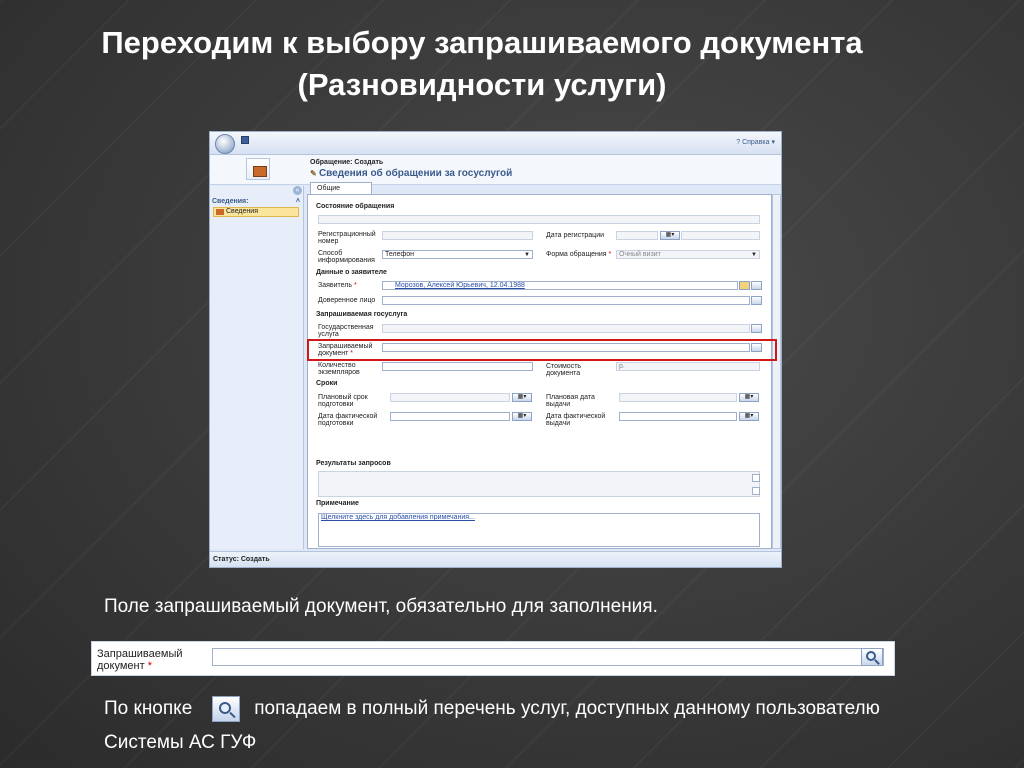  I want to click on label-reg-number: Регистрационный номер, so click(347, 238).